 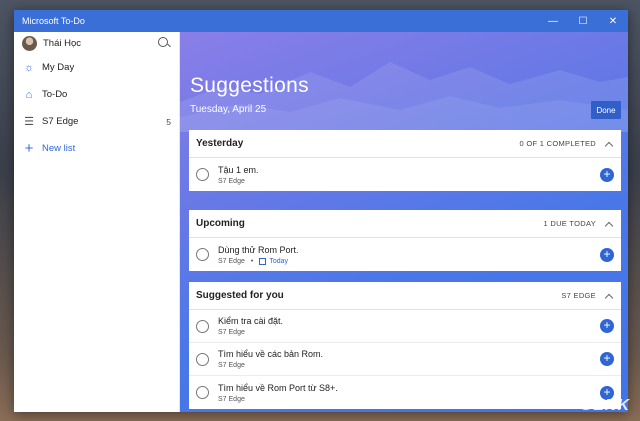 I want to click on sidebar-item-my-day: ☼ My Day, so click(x=96, y=67).